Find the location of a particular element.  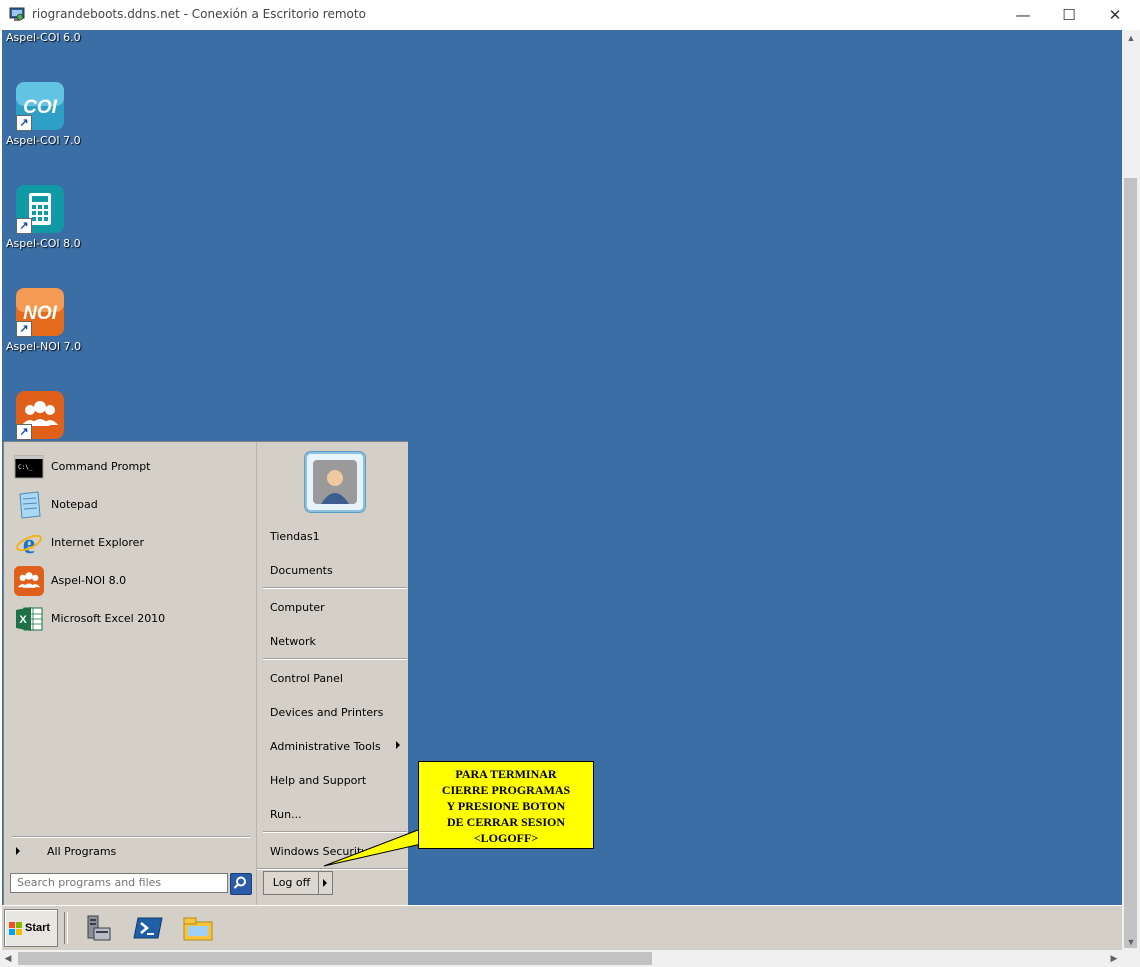

command-prompt-icon: C:\_ is located at coordinates (29, 467).